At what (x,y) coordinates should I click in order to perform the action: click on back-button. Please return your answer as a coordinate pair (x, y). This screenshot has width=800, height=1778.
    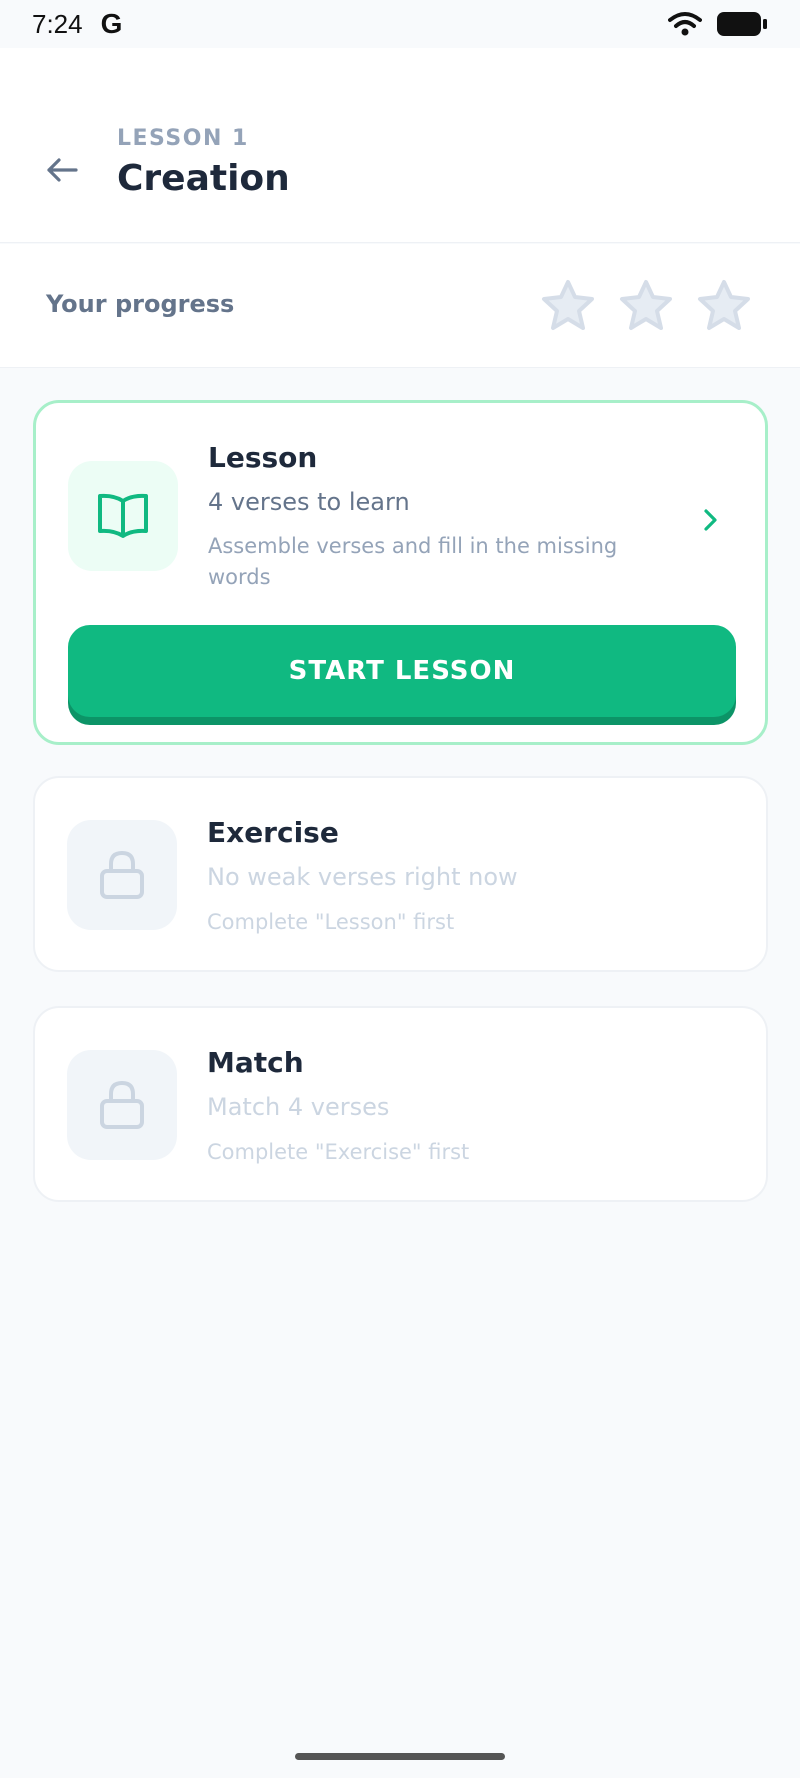
    Looking at the image, I should click on (62, 170).